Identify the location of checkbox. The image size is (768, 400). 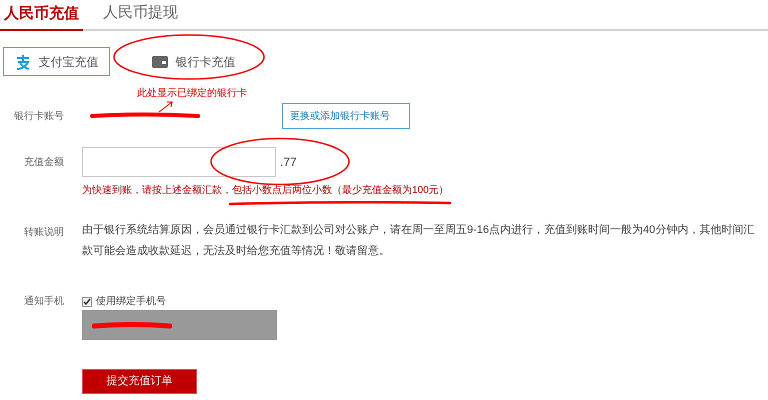
(87, 301).